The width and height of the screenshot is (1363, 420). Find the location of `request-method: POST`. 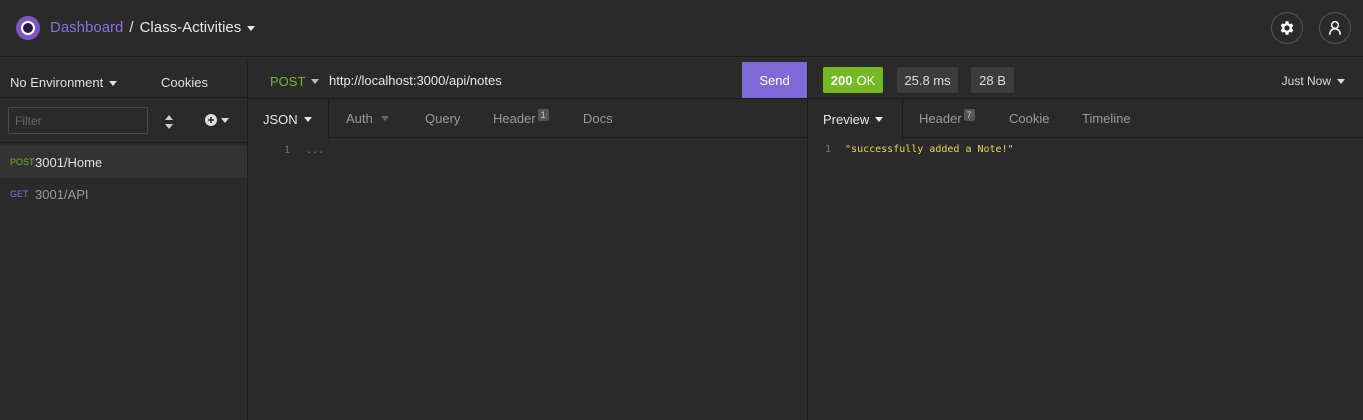

request-method: POST is located at coordinates (22, 162).